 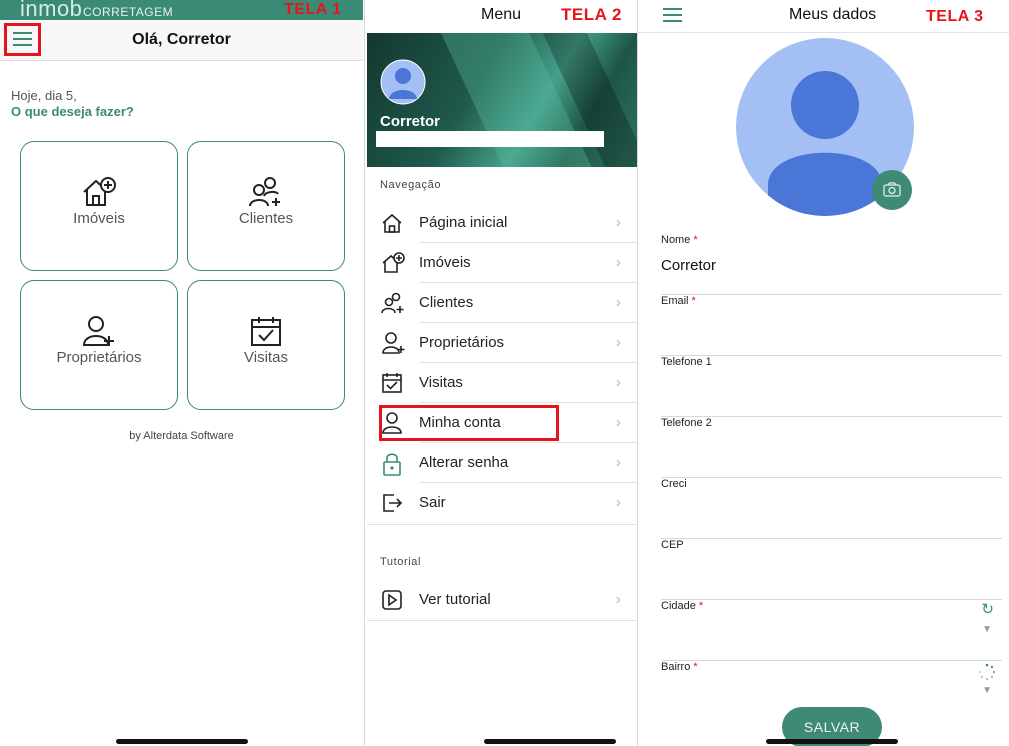 What do you see at coordinates (403, 82) in the screenshot?
I see `avatar-icon` at bounding box center [403, 82].